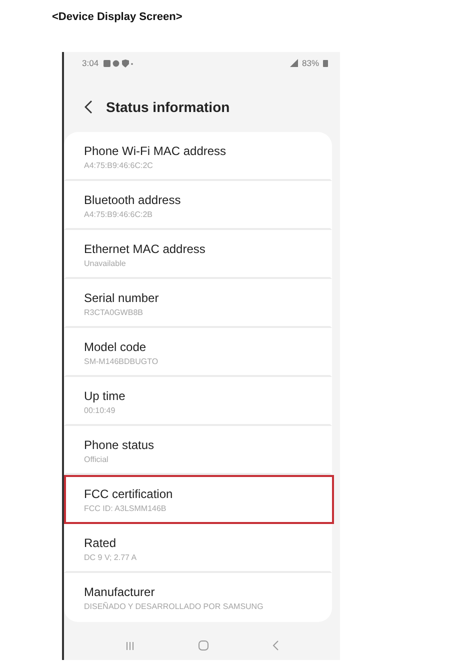 This screenshot has width=455, height=672. What do you see at coordinates (310, 63) in the screenshot?
I see `battery-percent: 83%` at bounding box center [310, 63].